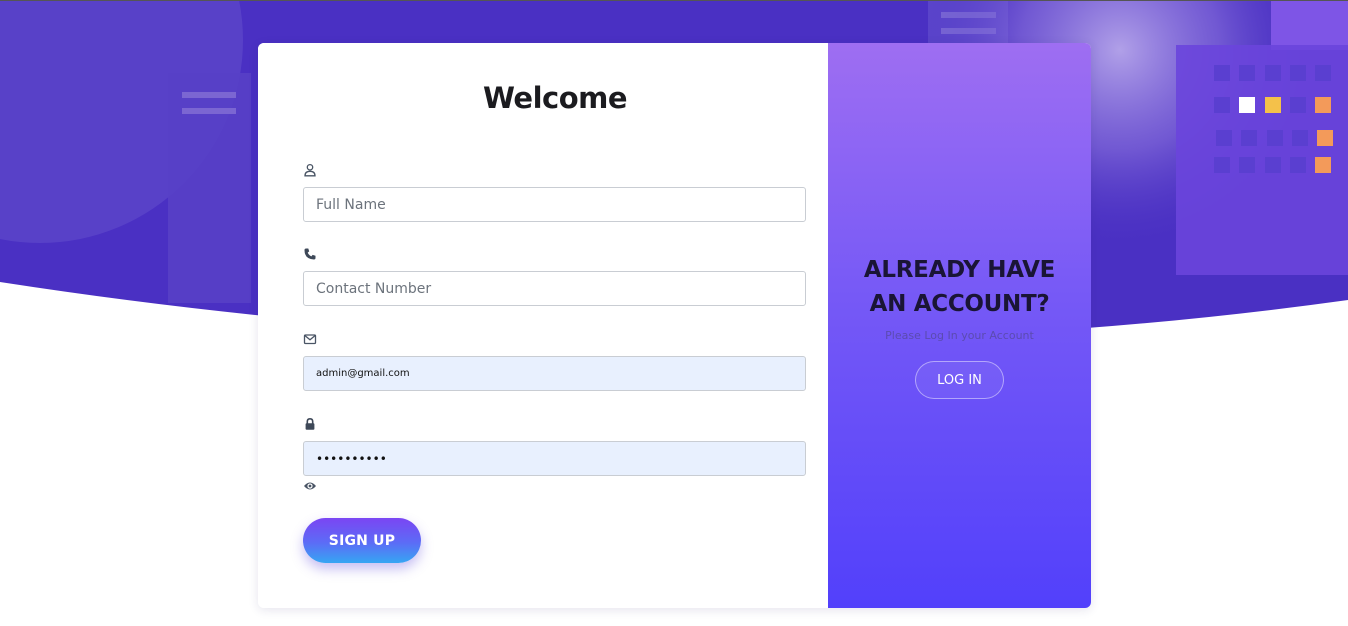 This screenshot has width=1348, height=626. Describe the element at coordinates (554, 204) in the screenshot. I see `full-name-input` at that location.